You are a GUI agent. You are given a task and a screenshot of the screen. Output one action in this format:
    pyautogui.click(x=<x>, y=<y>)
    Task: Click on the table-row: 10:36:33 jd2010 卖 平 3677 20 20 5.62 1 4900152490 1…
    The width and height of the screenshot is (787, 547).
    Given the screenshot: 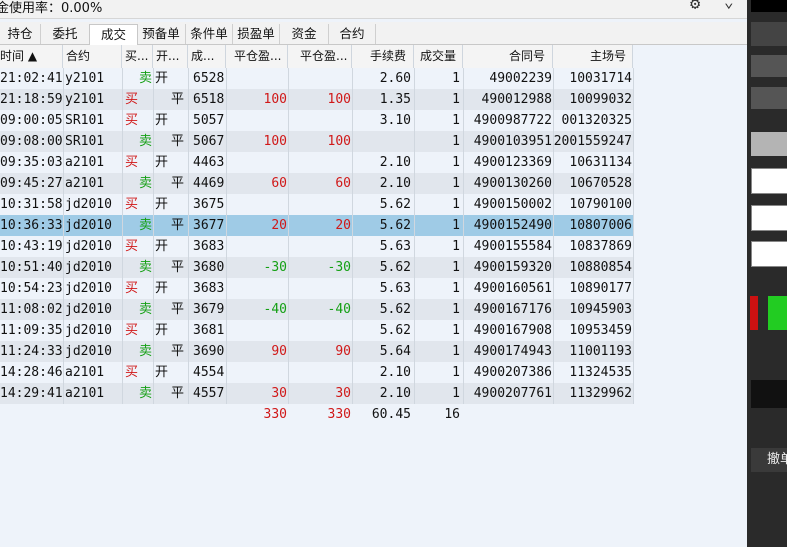 What is the action you would take?
    pyautogui.click(x=317, y=225)
    